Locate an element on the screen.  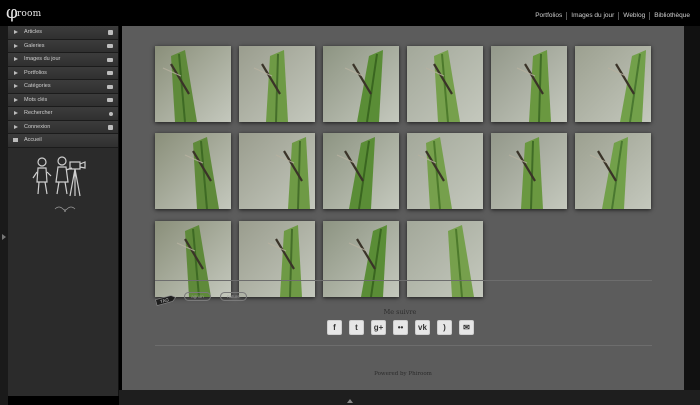
vk-icon: vk is located at coordinates (422, 327).